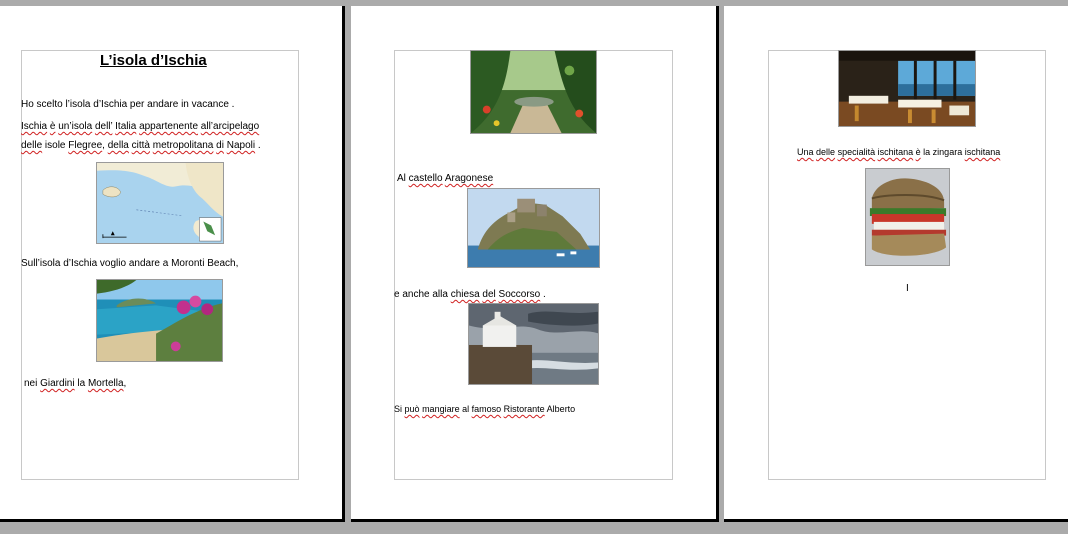 The image size is (1068, 534). What do you see at coordinates (403, 178) in the screenshot?
I see `text: Al` at bounding box center [403, 178].